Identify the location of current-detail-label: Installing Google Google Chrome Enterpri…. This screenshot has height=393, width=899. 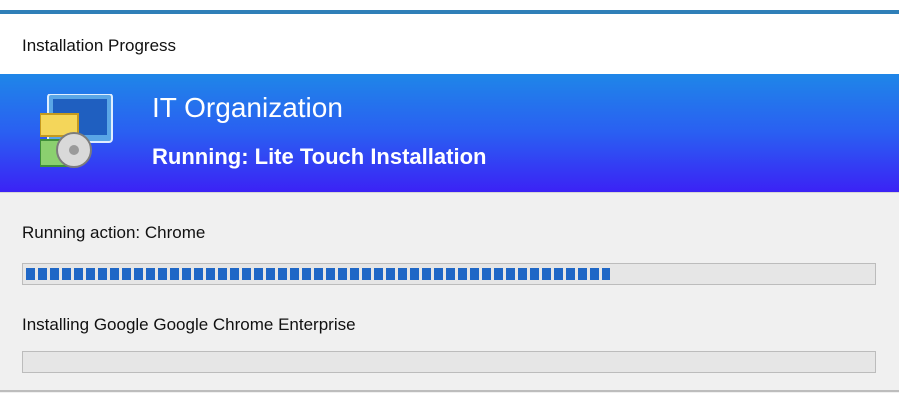
(189, 324).